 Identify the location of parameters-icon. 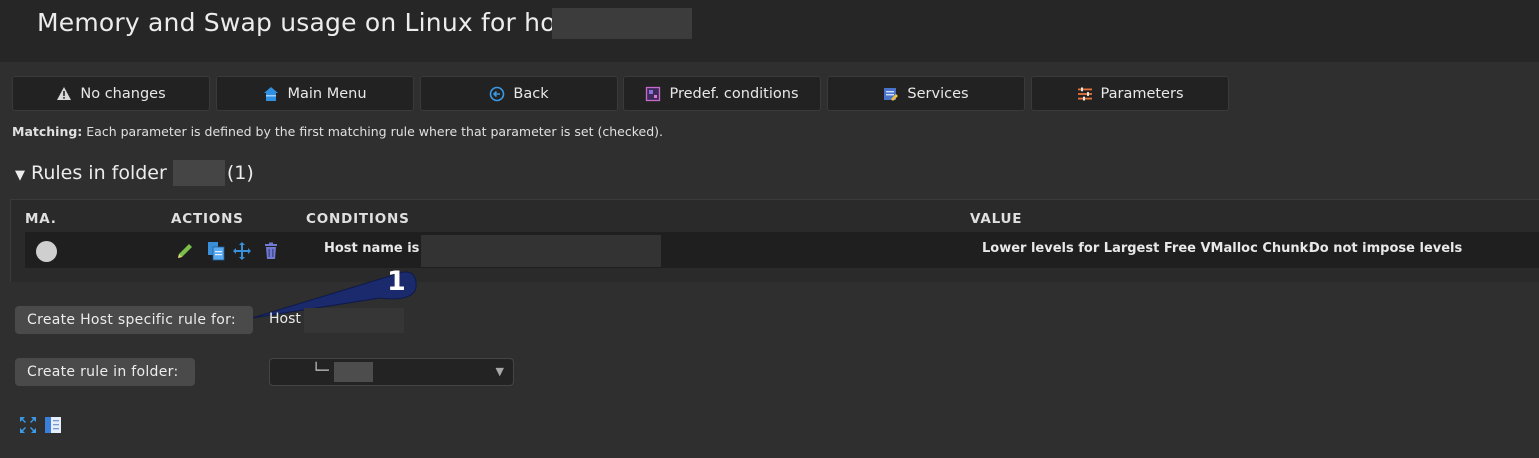
(1085, 94).